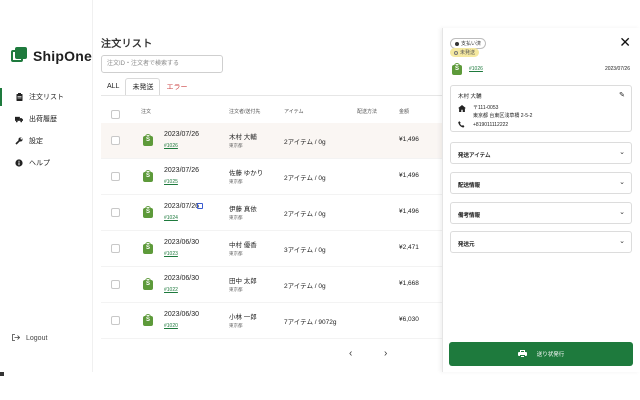 The width and height of the screenshot is (640, 400). What do you see at coordinates (162, 64) in the screenshot?
I see `order-search-input` at bounding box center [162, 64].